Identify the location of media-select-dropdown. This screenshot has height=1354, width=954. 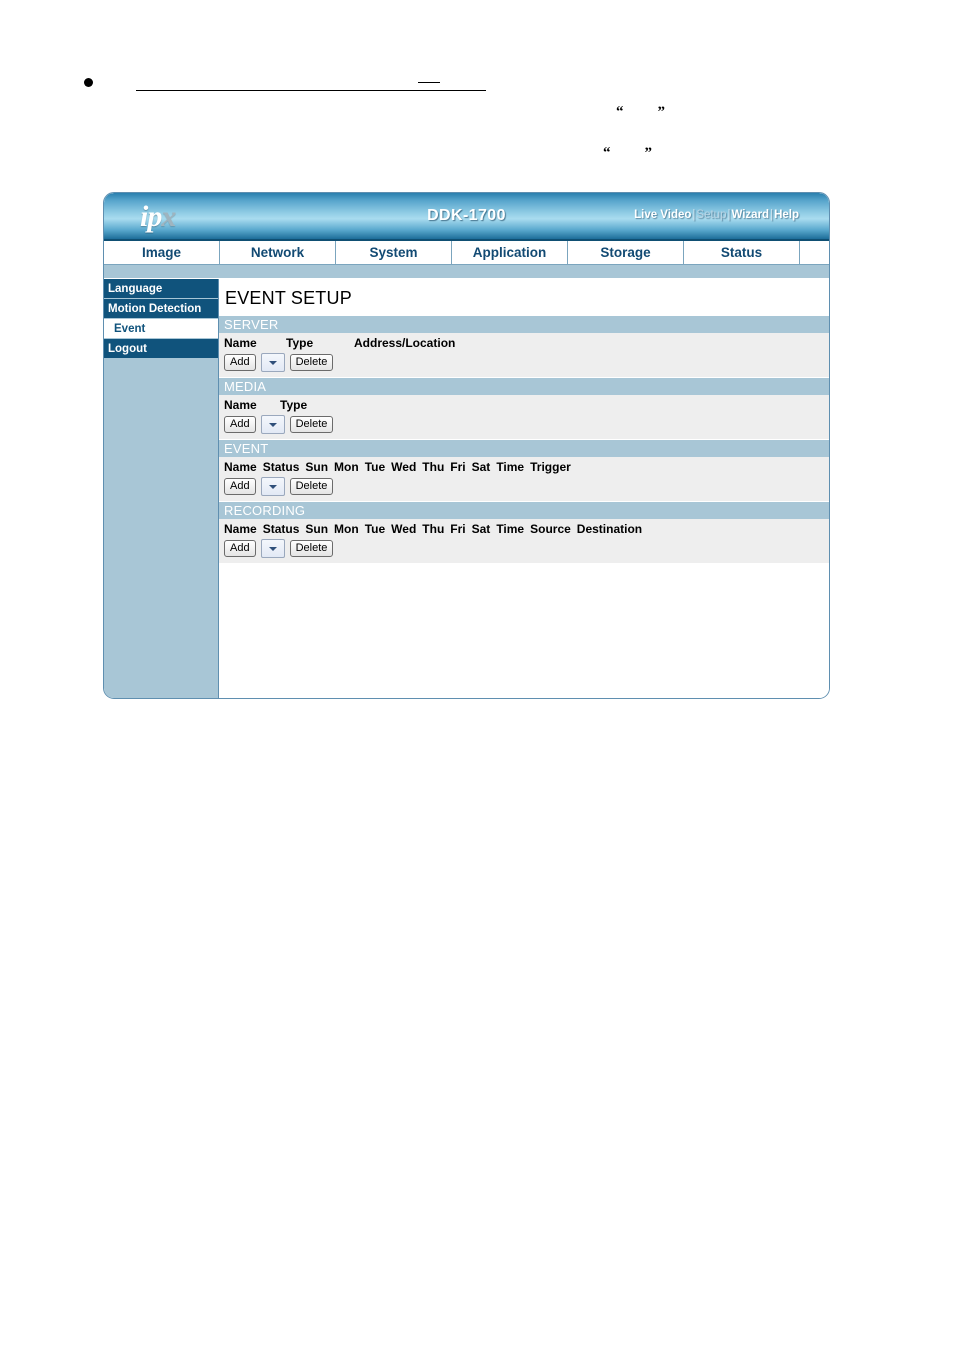
(272, 424).